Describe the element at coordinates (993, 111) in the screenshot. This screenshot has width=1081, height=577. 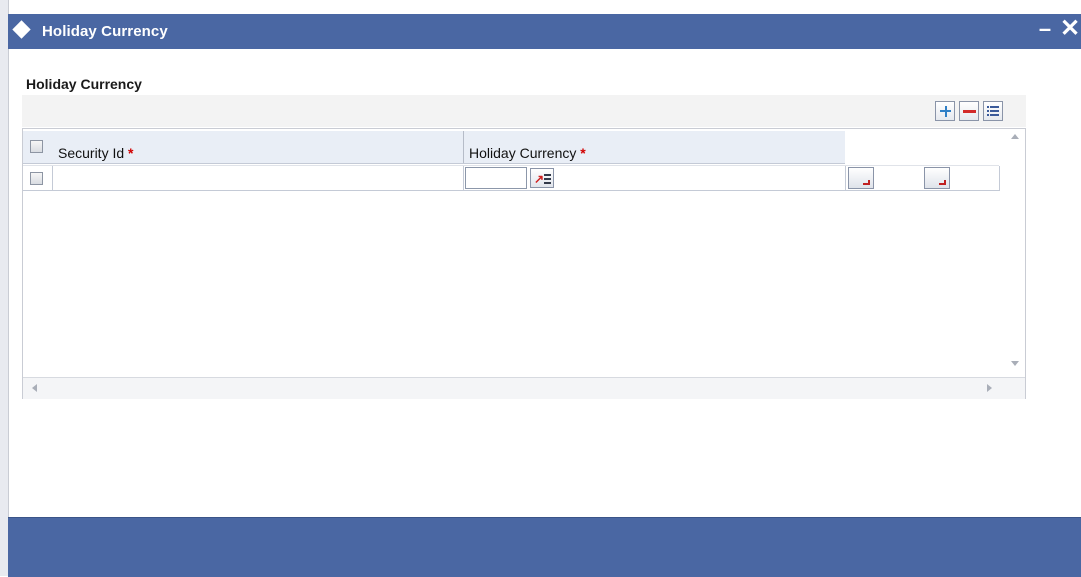
I see `single-view-button` at that location.